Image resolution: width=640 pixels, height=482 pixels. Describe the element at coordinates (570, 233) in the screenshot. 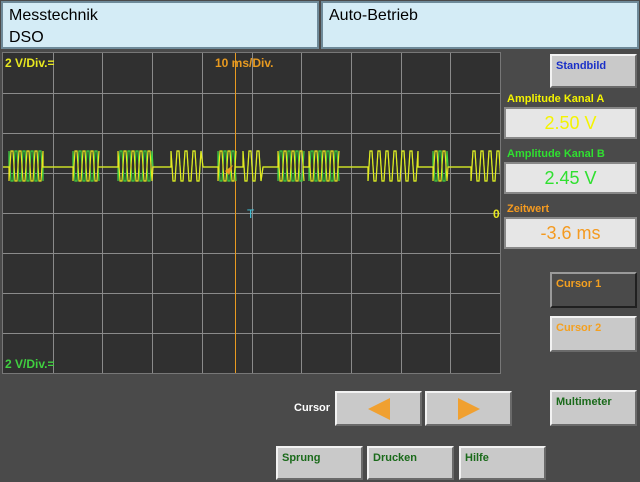

I see `zeitwert-value: -3.6 ms` at that location.